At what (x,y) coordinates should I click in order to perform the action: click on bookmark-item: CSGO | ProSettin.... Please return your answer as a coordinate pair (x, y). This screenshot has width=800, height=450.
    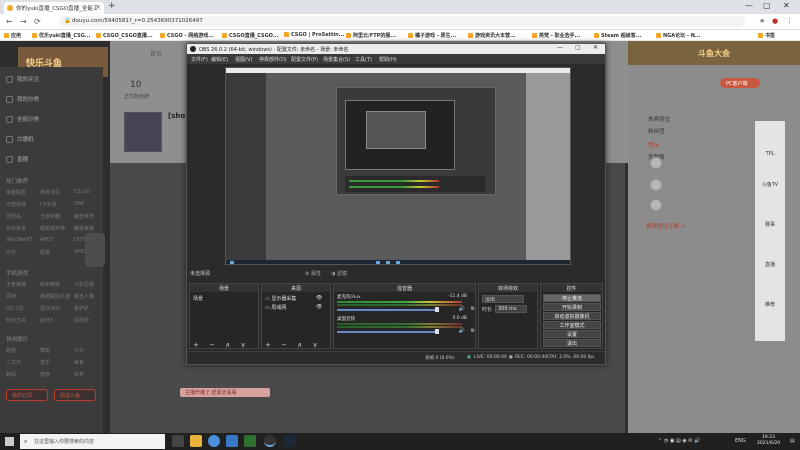
    Looking at the image, I should click on (314, 35).